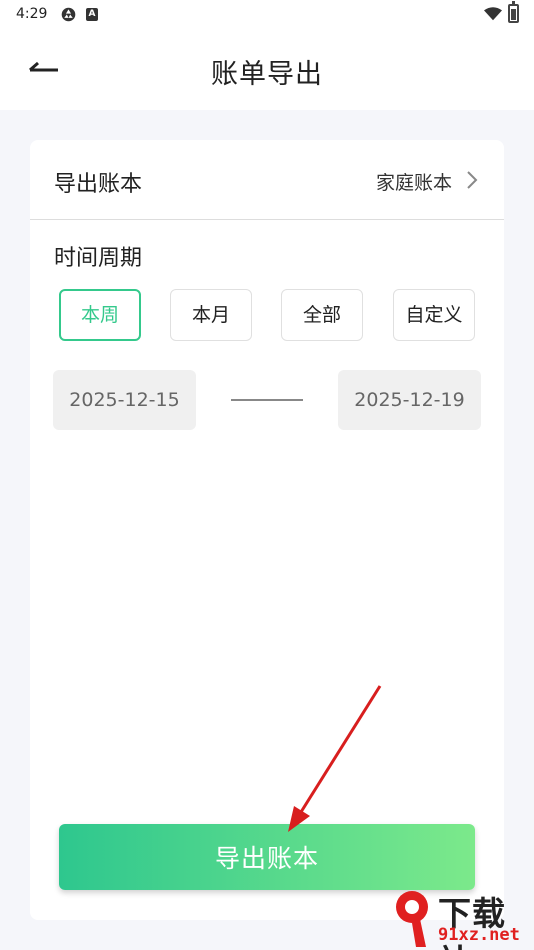  Describe the element at coordinates (479, 935) in the screenshot. I see `watermark-site: 91xz.net` at that location.